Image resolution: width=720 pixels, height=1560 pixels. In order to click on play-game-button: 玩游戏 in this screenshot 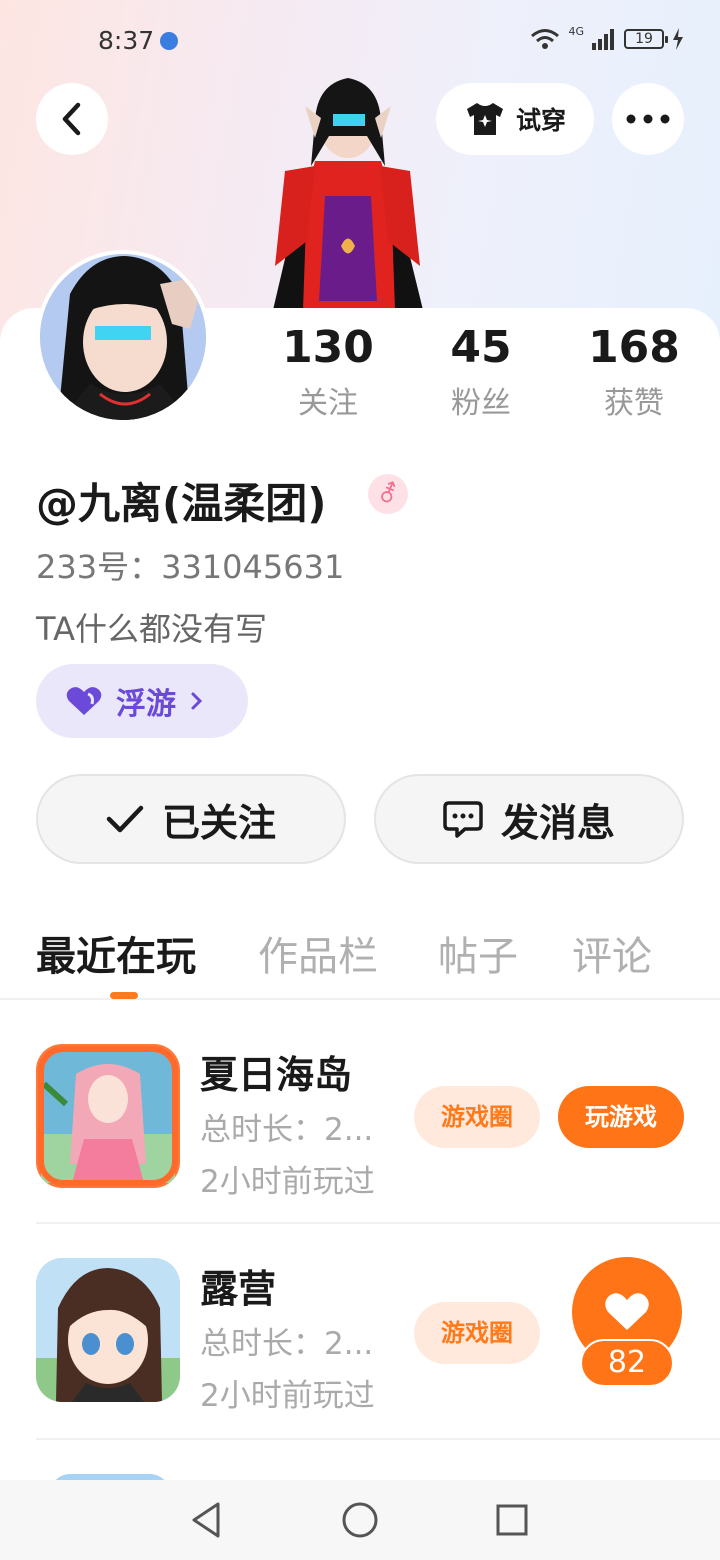, I will do `click(621, 1117)`.